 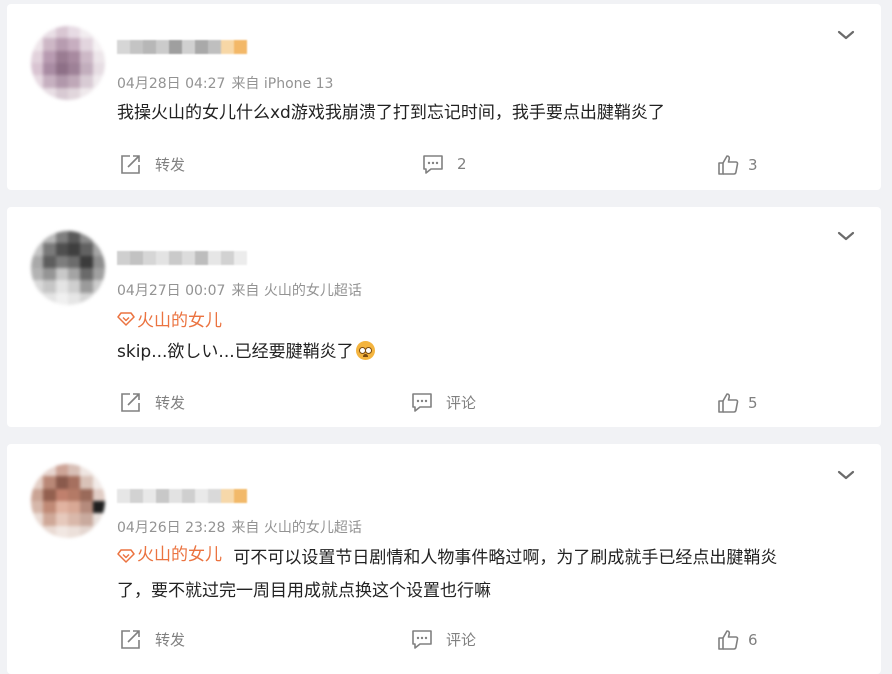 I want to click on comment-text: skip...欲しい...已经要腱鞘炎了, so click(x=246, y=352).